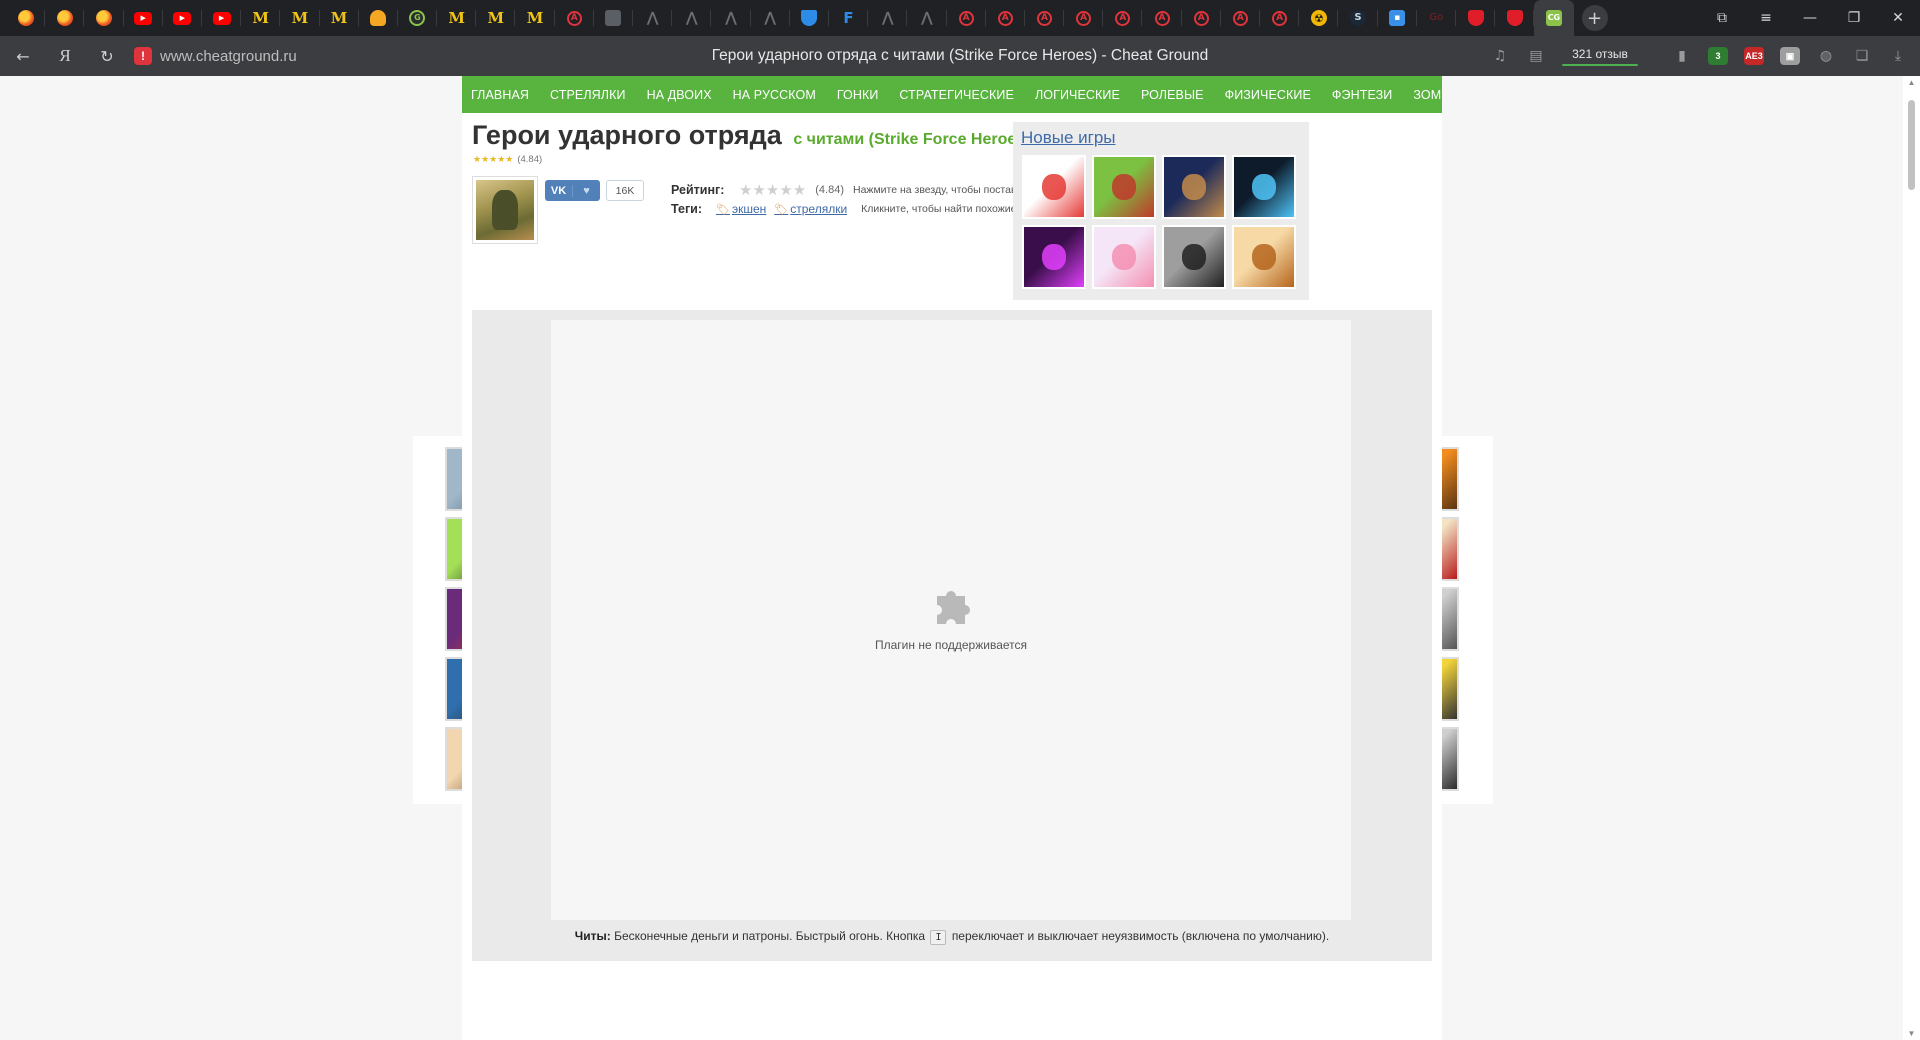 Image resolution: width=1920 pixels, height=1040 pixels. I want to click on browser-tab: F, so click(849, 18).